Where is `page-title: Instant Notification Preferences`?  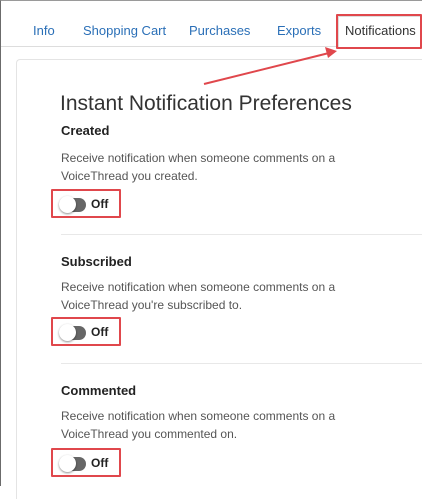 page-title: Instant Notification Preferences is located at coordinates (206, 103).